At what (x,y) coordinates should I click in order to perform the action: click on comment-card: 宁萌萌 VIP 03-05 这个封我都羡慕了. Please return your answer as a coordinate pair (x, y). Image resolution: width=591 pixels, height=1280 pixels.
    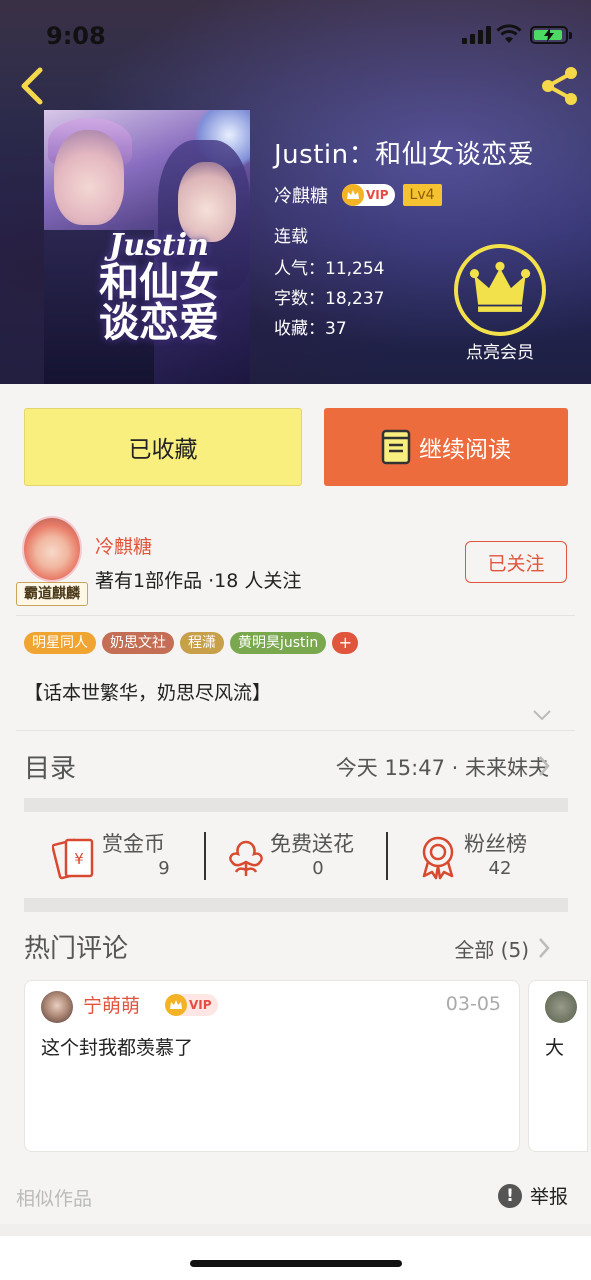
    Looking at the image, I should click on (272, 1066).